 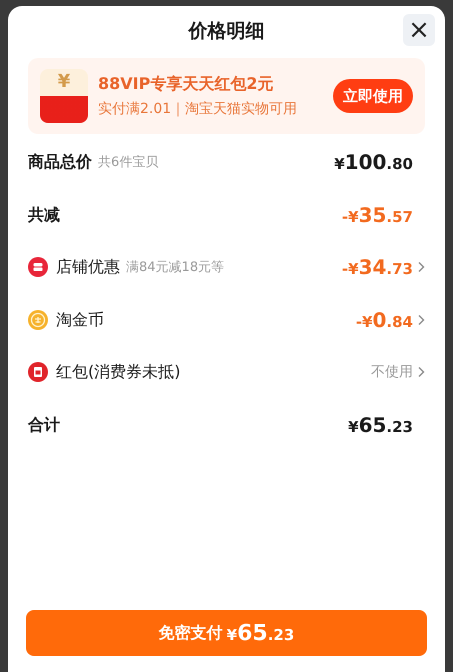 I want to click on row-note: 共6件宝贝, so click(x=128, y=163).